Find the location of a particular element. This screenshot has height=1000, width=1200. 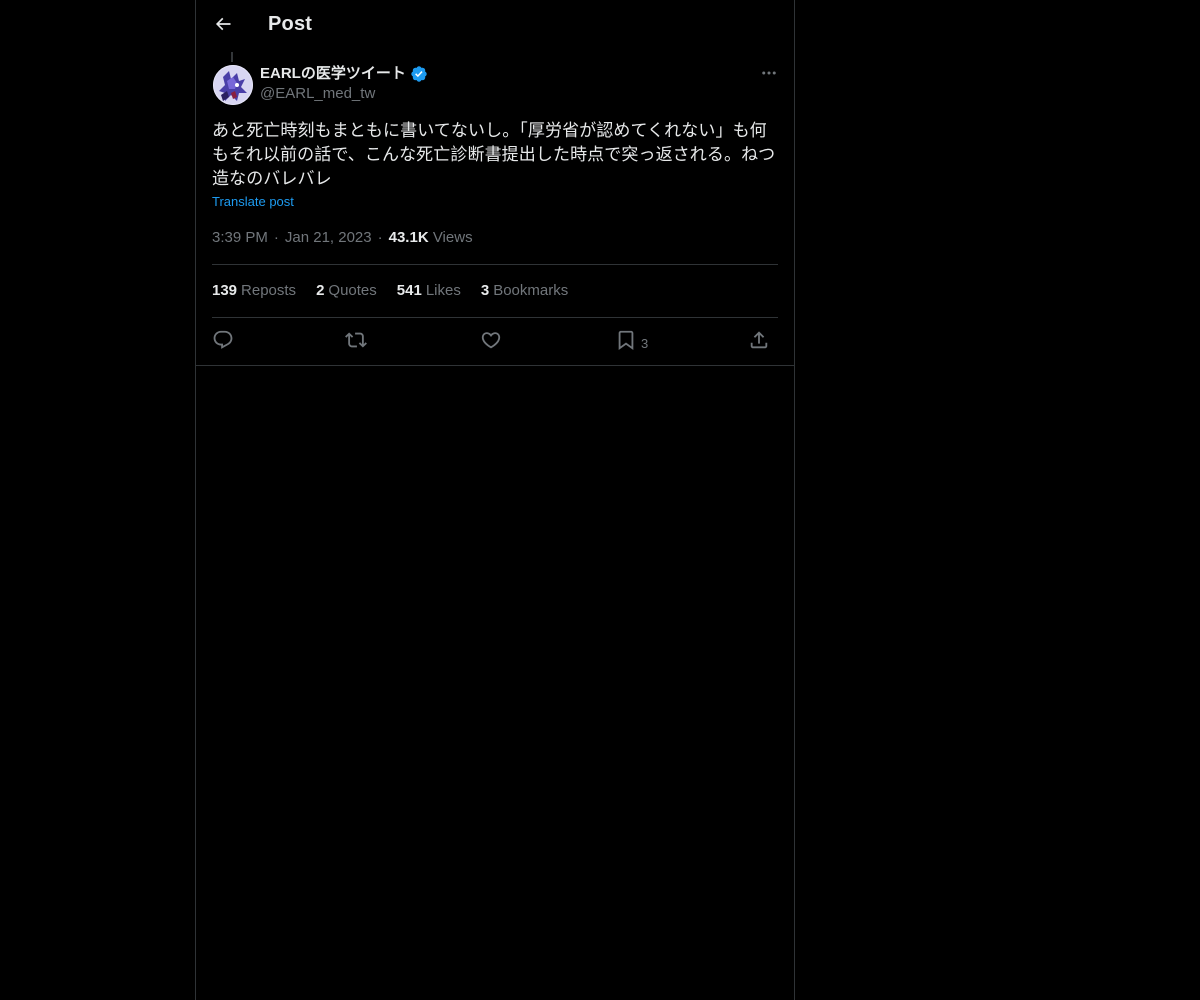

share-button is located at coordinates (759, 341).